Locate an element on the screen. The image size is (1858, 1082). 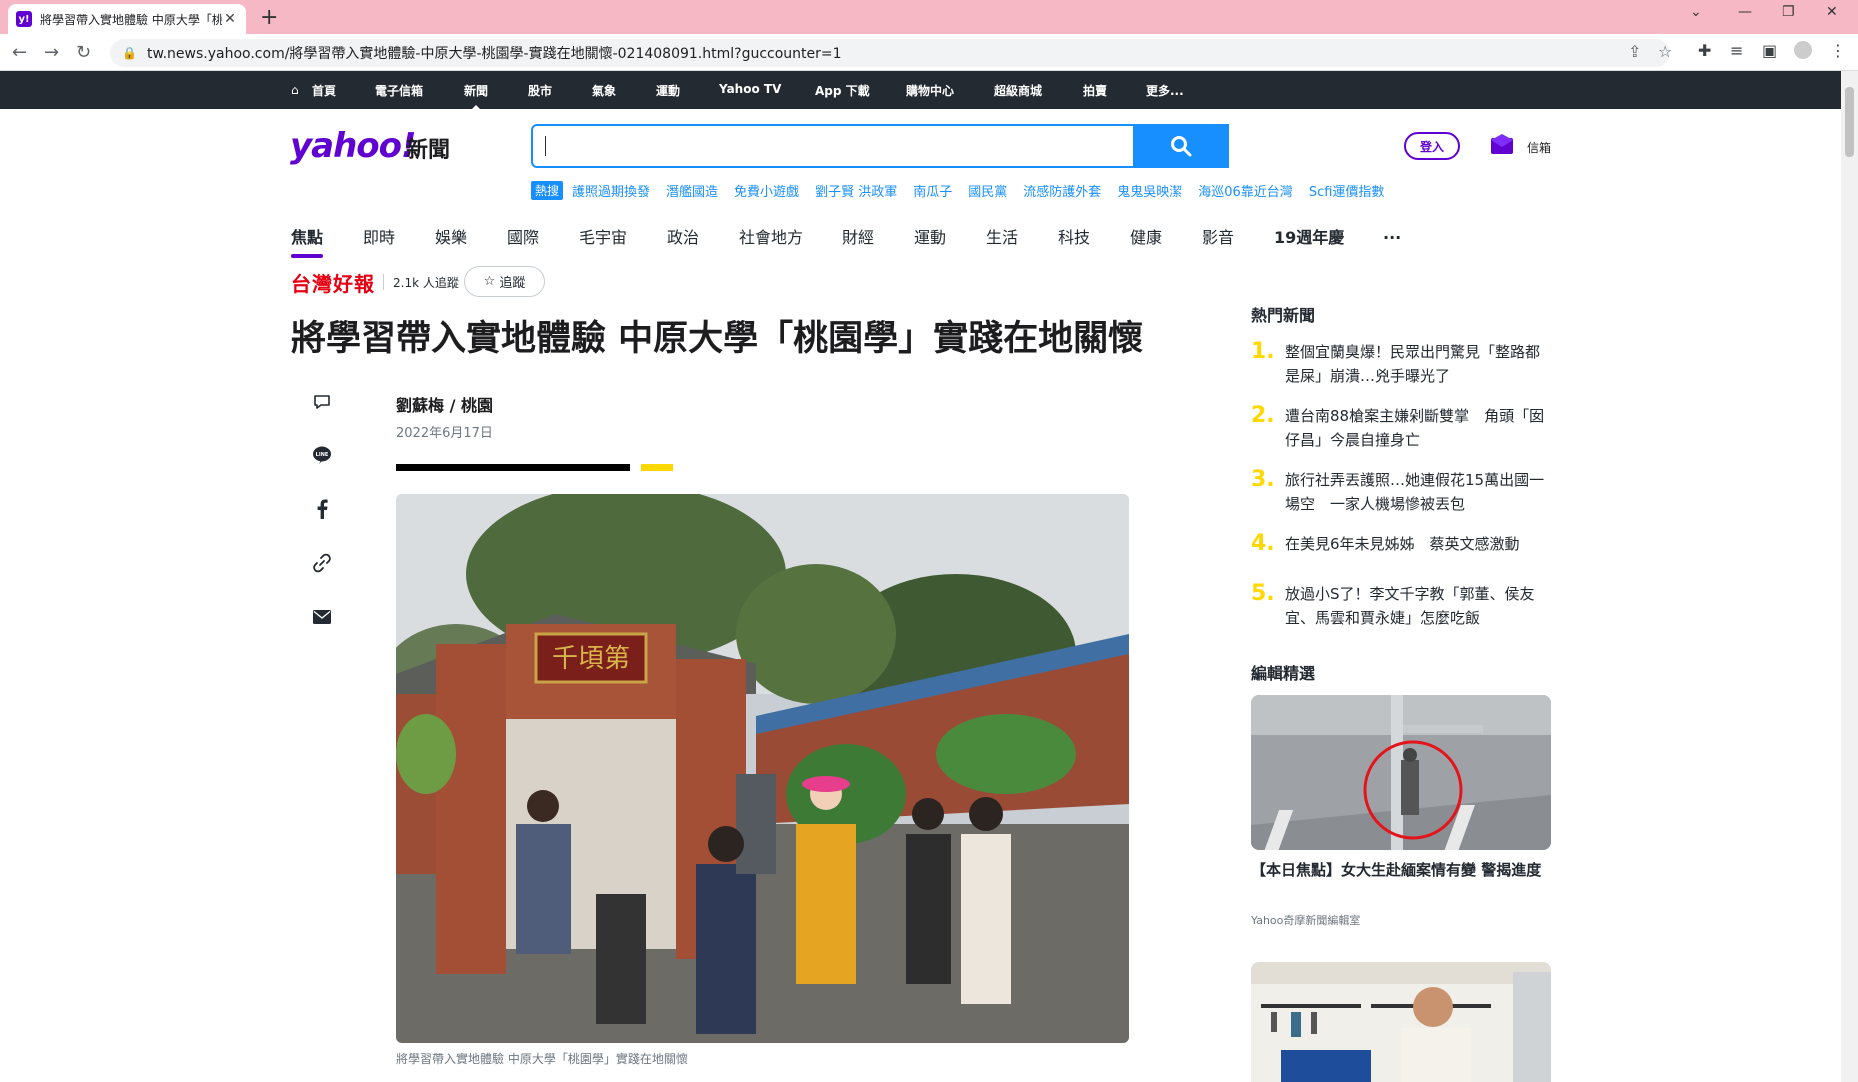
browser-tab-bar: y! 將學習帶入實地體驗 中原大學「桃 ✕ + ⌄ — ❐ ✕ is located at coordinates (929, 17).